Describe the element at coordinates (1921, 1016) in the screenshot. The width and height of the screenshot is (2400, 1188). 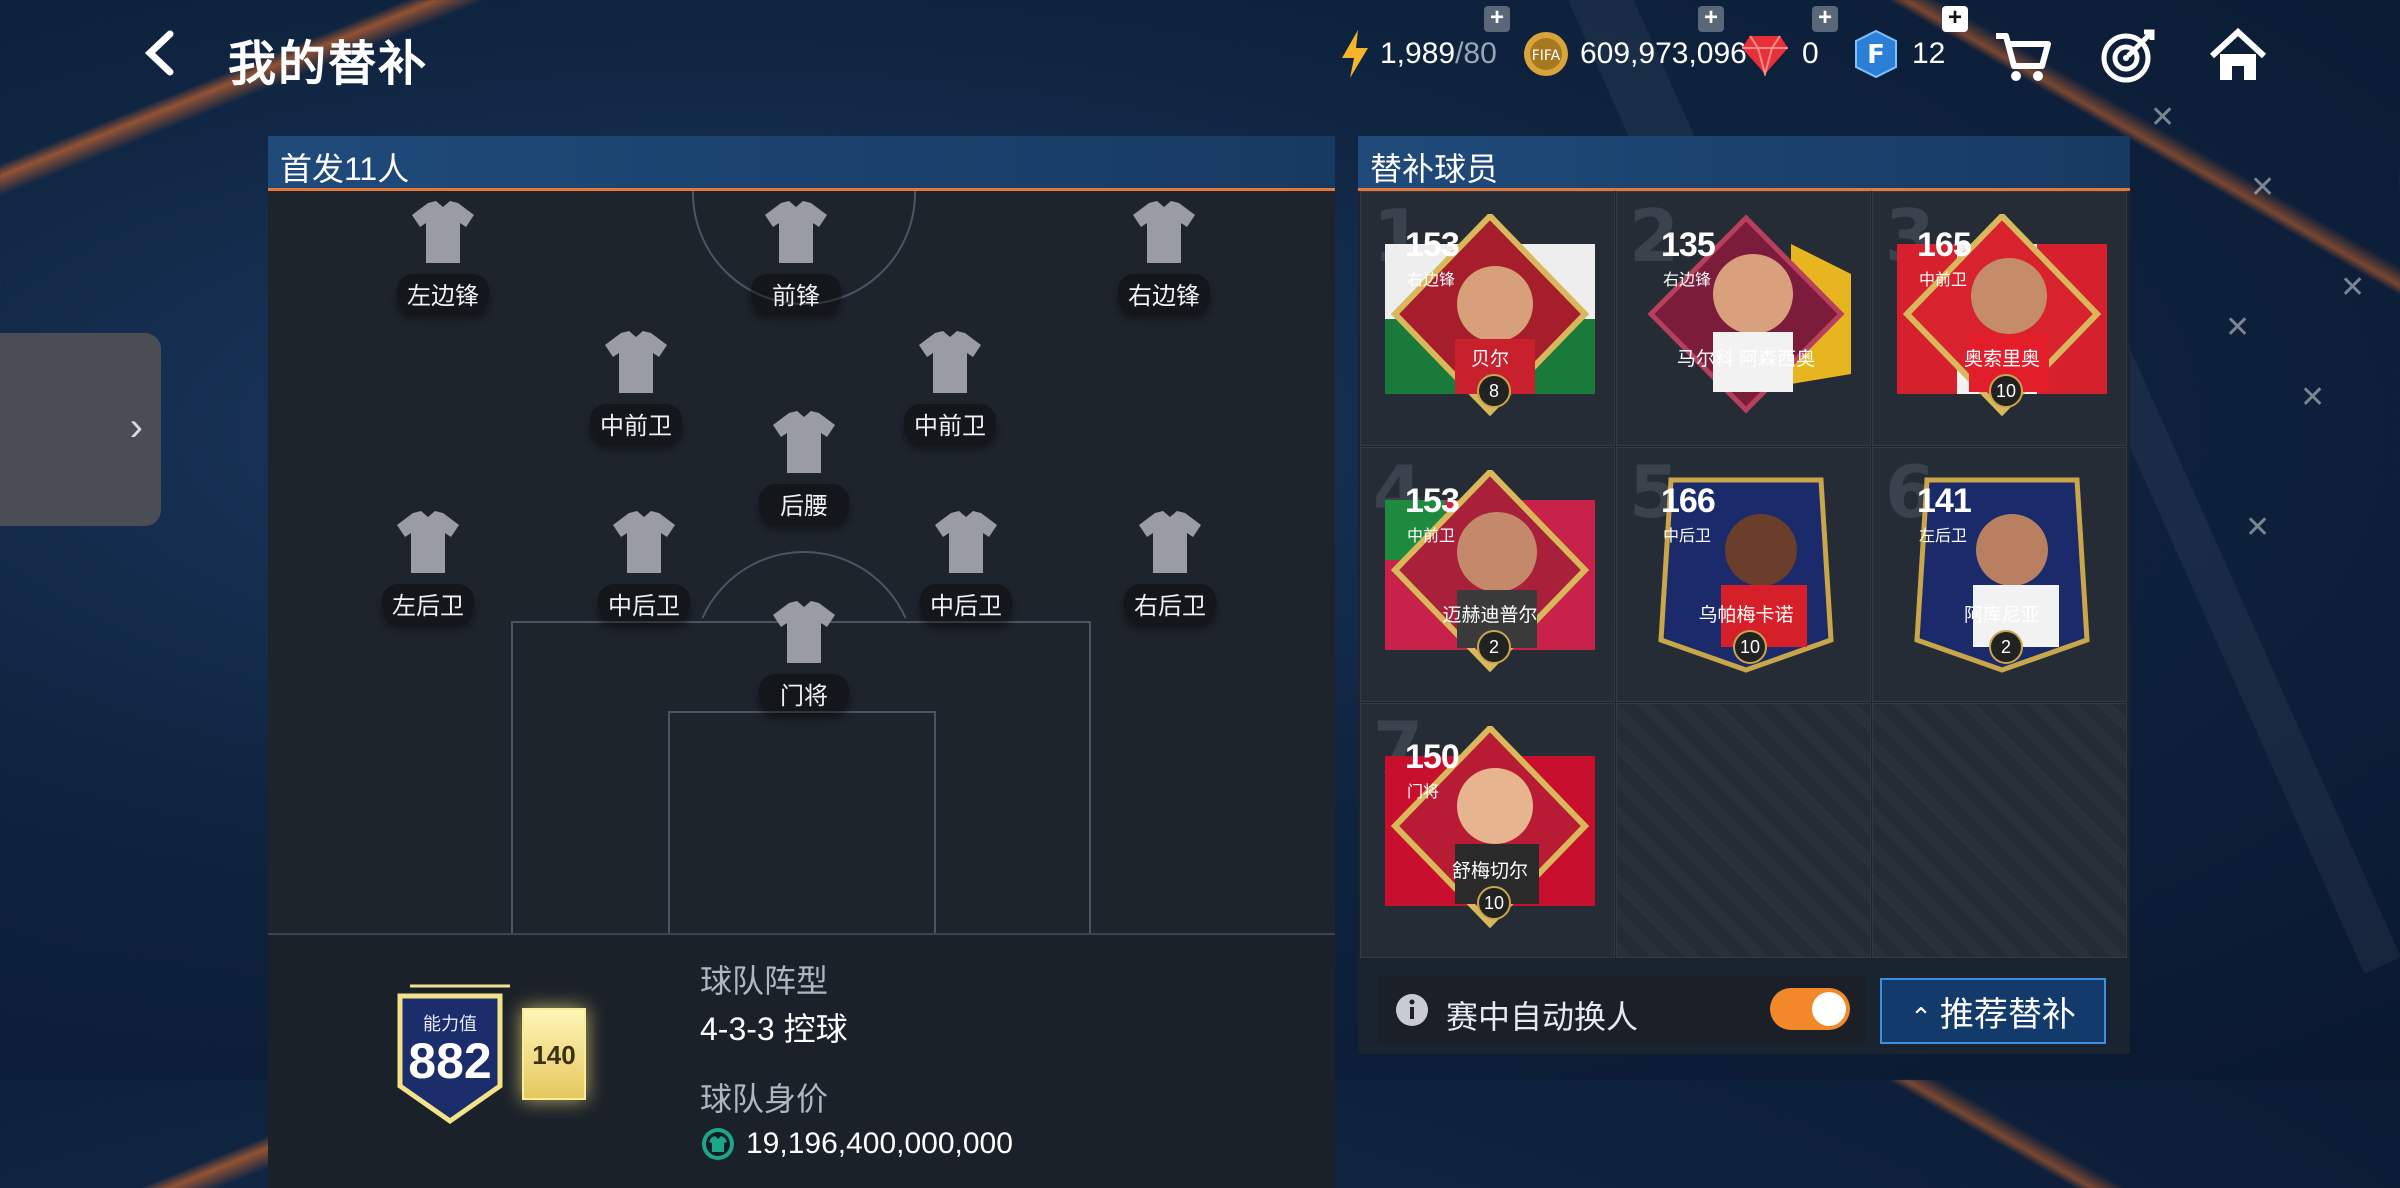
I see `double-chevron-up-icon: ⌃` at that location.